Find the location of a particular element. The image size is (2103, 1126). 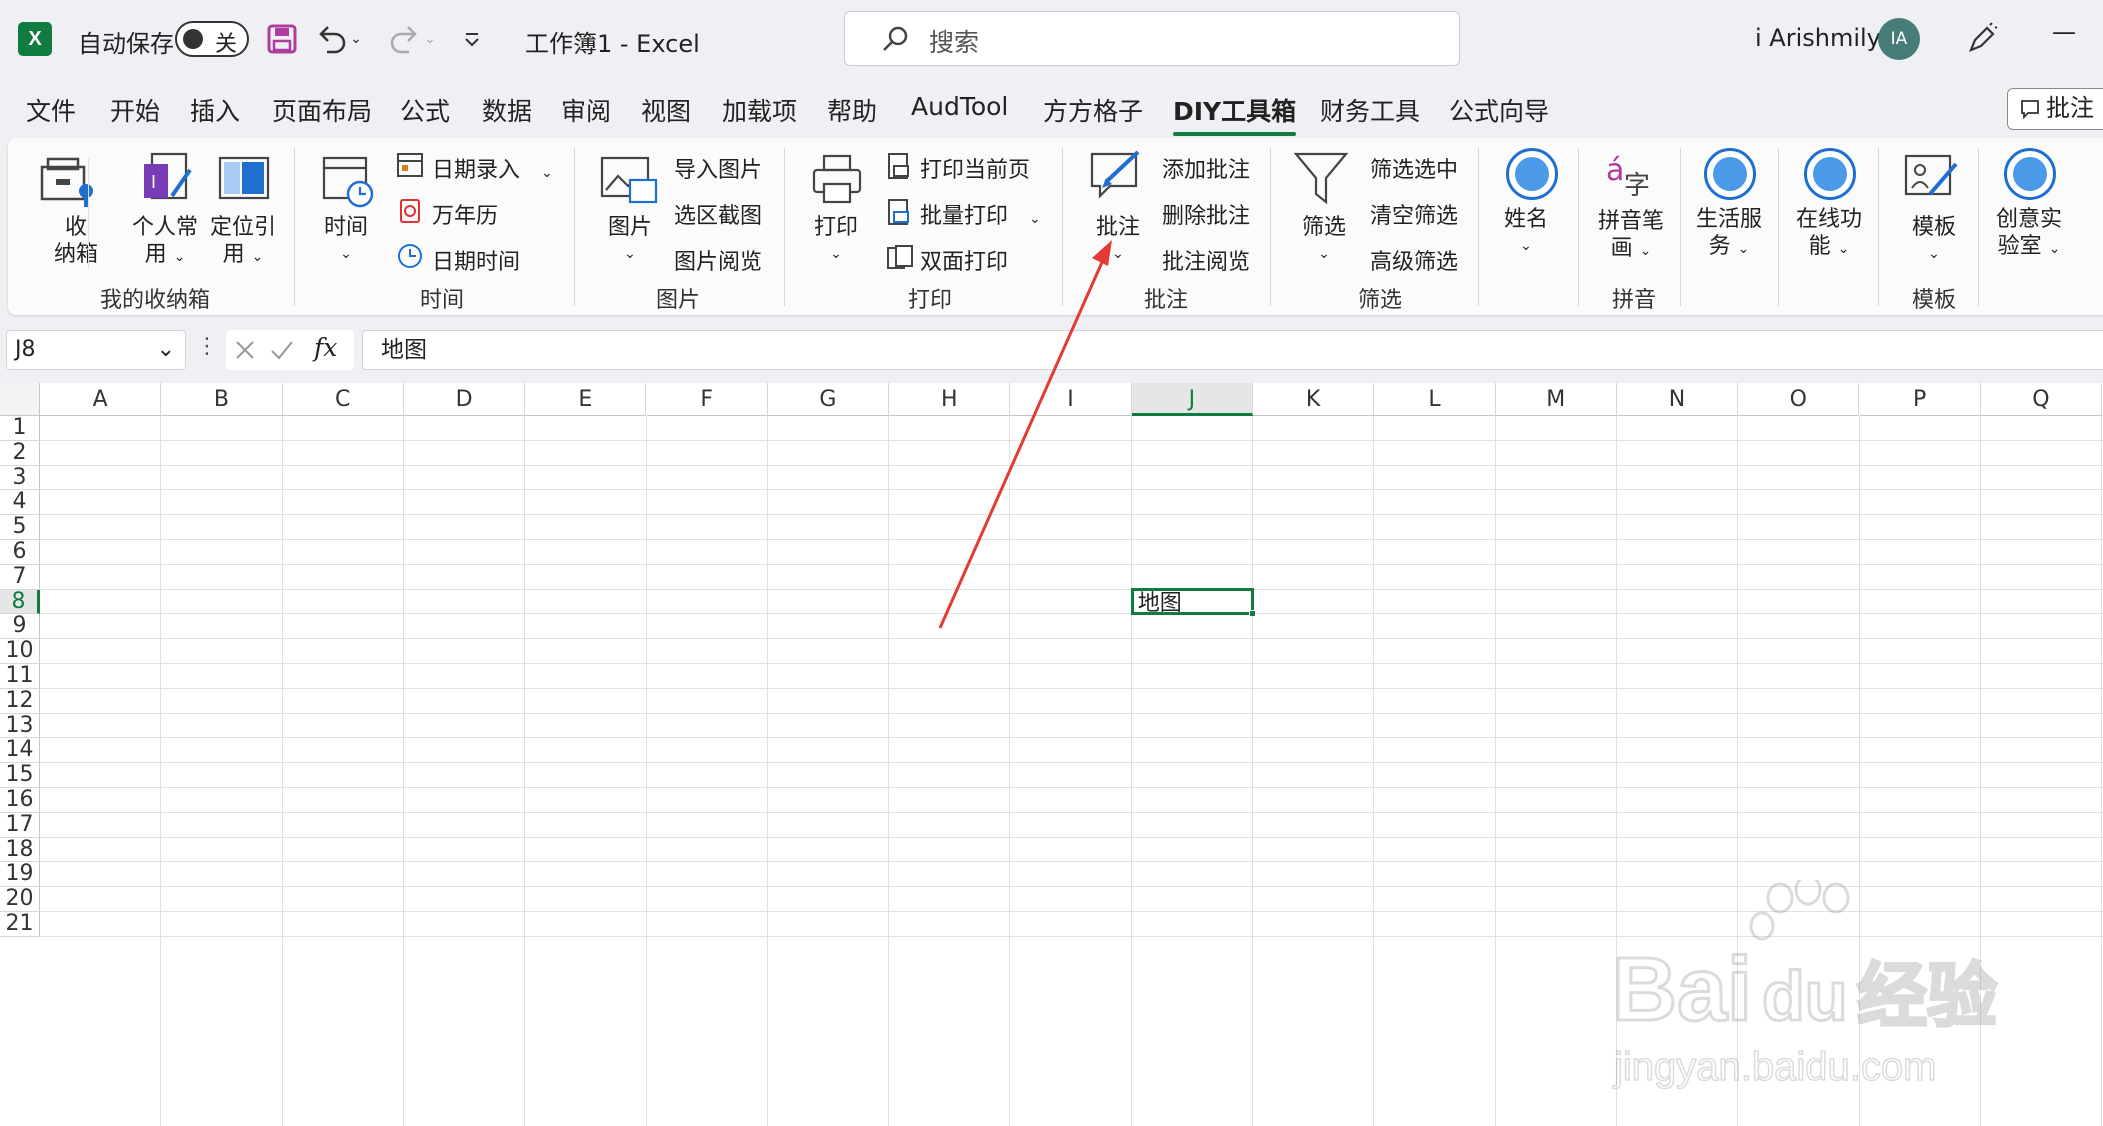

print-current-page-button: 打印当前页 is located at coordinates (975, 168).